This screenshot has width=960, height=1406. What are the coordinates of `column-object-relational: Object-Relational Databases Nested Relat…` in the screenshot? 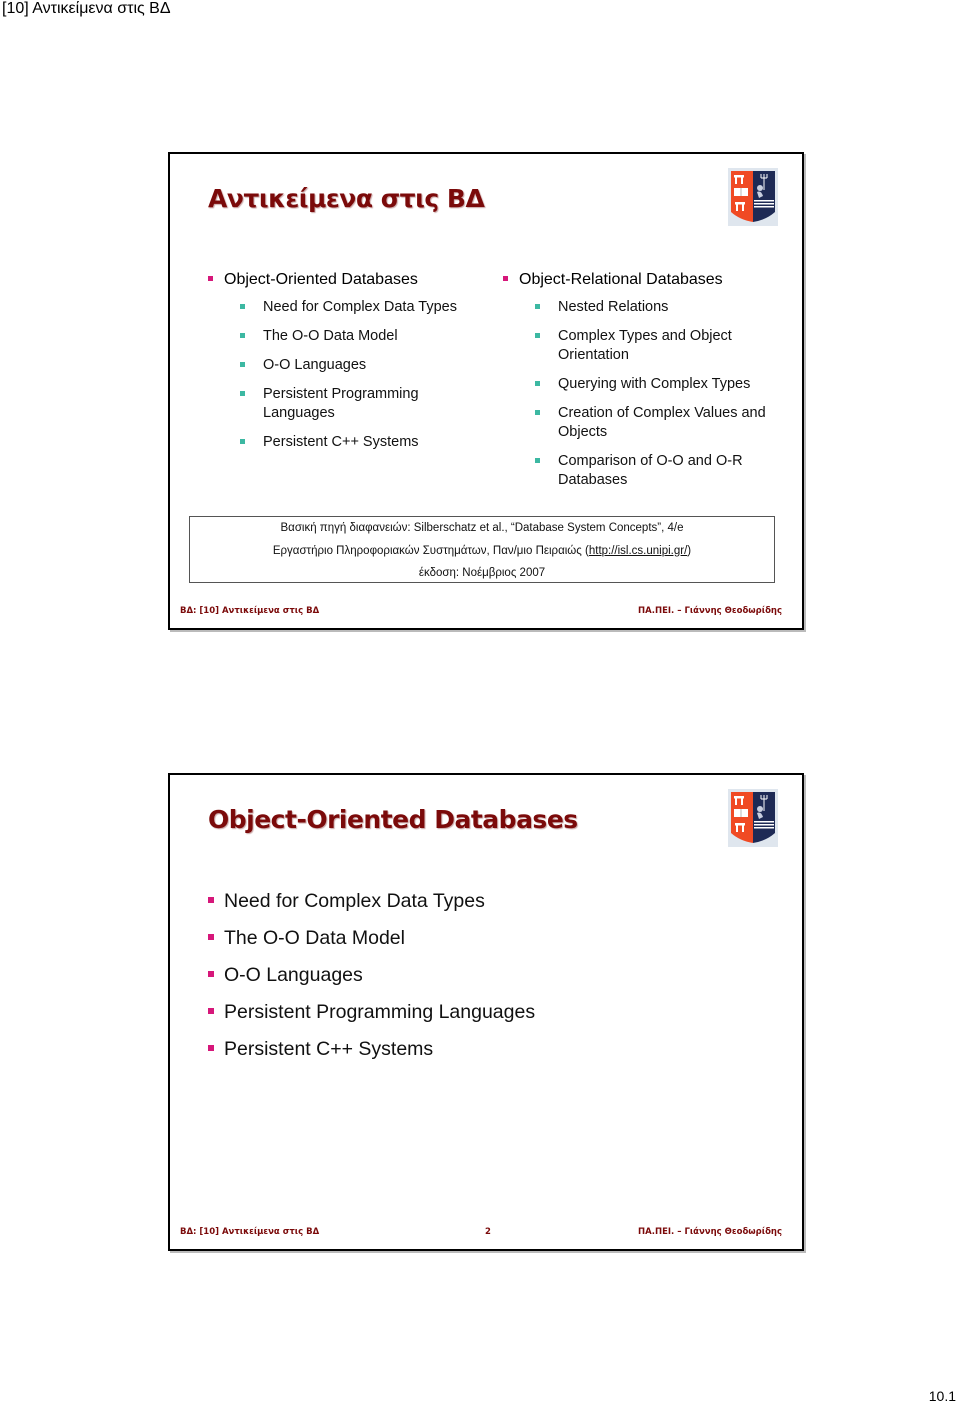 It's located at (638, 385).